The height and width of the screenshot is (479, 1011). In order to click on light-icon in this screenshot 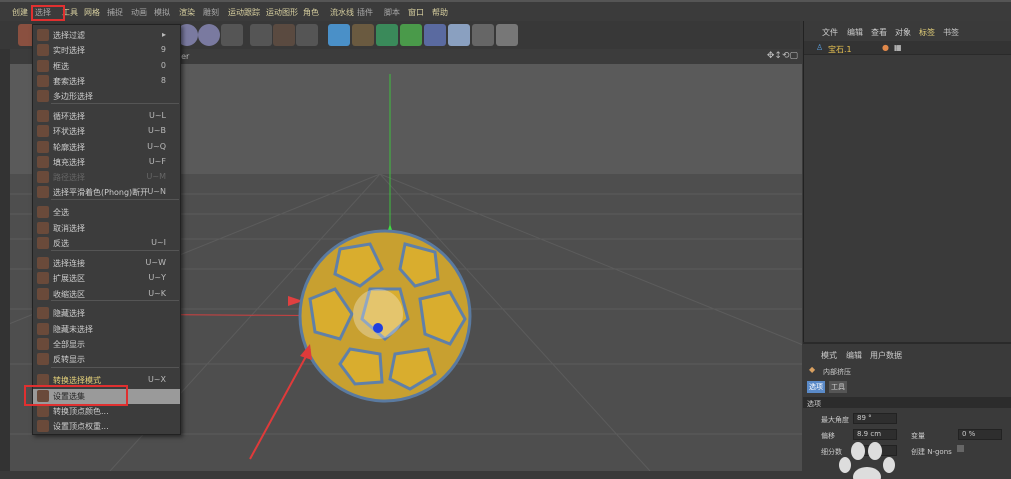, I will do `click(507, 35)`.